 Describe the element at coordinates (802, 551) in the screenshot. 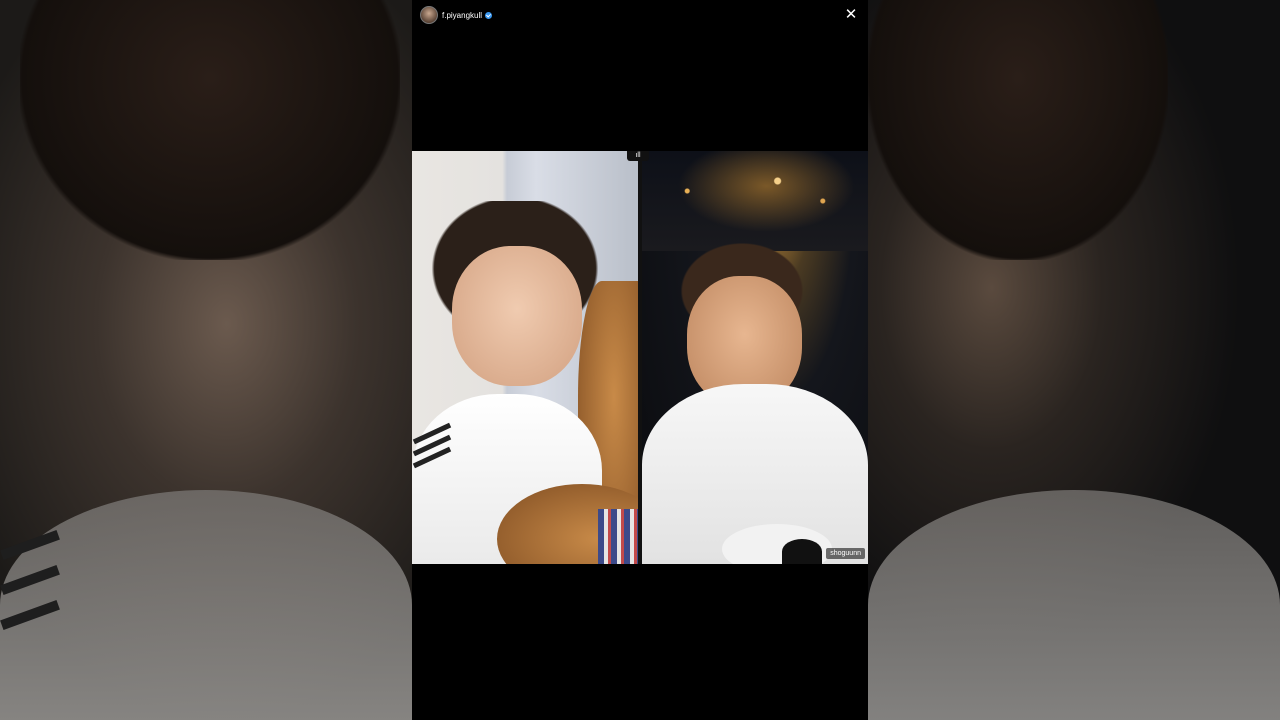

I see `pillow-dark` at that location.